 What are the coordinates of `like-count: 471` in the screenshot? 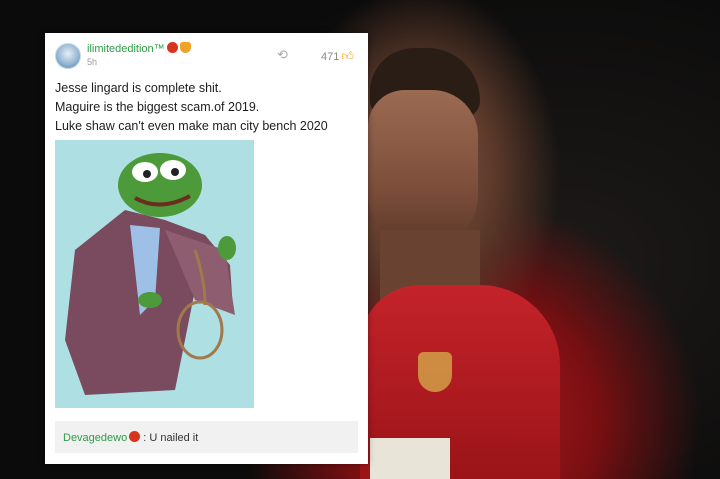 It's located at (330, 57).